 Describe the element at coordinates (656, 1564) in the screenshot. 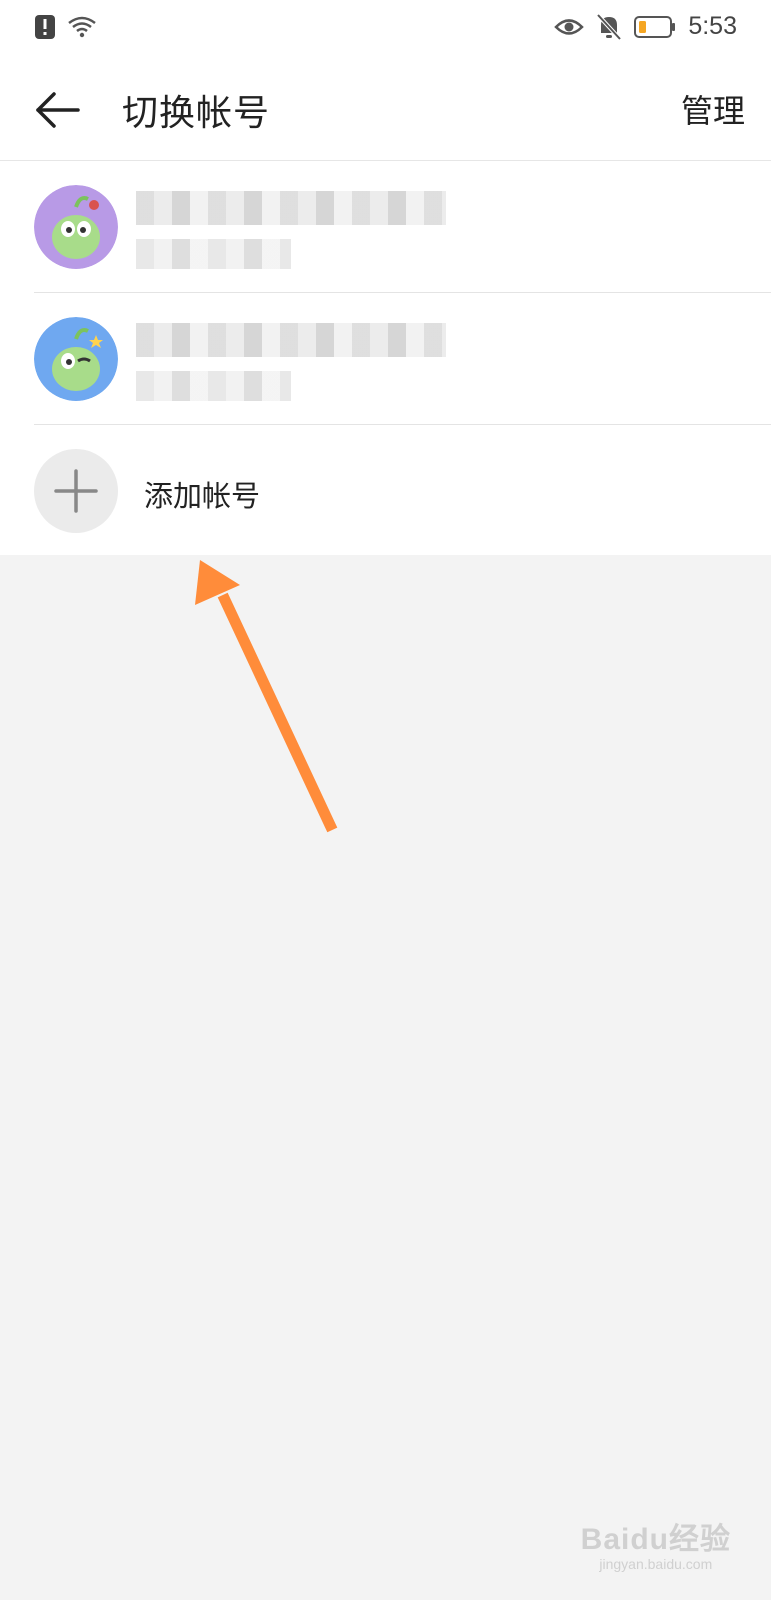

I see `watermark-site: jingyan.baidu.com` at that location.